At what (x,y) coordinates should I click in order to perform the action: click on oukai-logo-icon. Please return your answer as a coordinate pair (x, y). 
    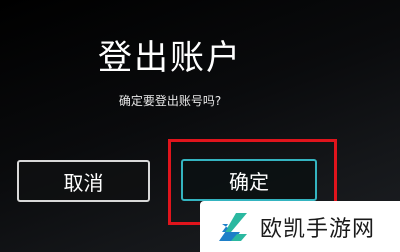
    Looking at the image, I should click on (233, 226).